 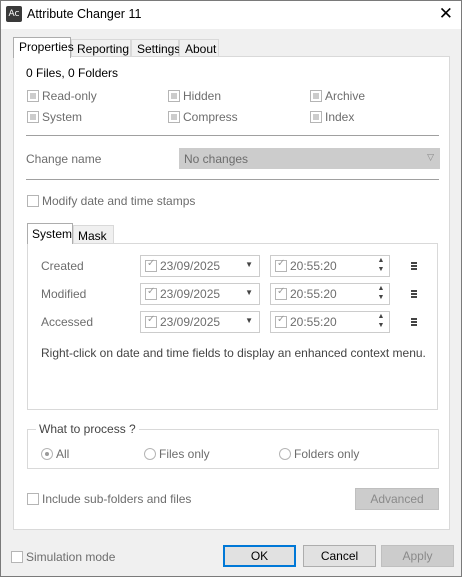 I want to click on hidden-checkbox, so click(x=174, y=96).